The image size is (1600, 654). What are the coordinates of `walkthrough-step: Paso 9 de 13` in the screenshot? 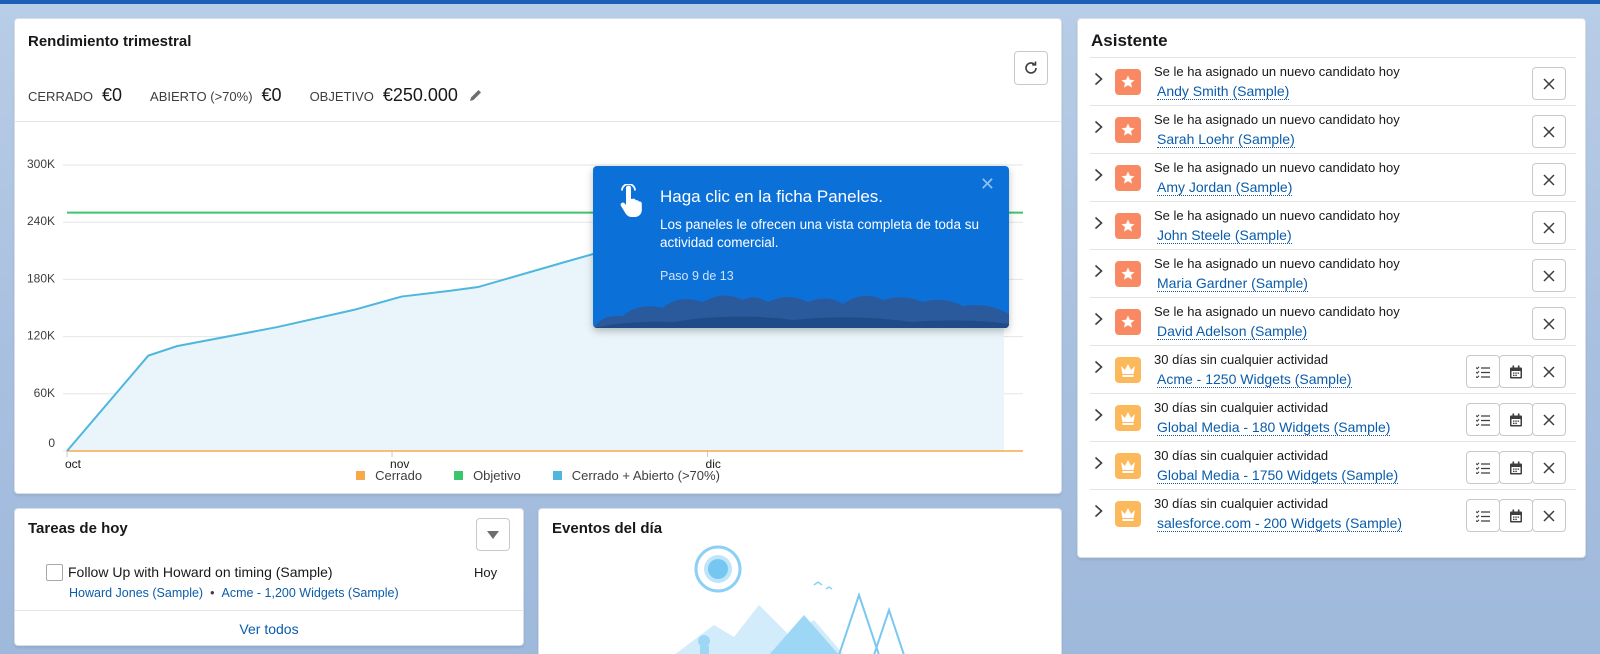 It's located at (697, 276).